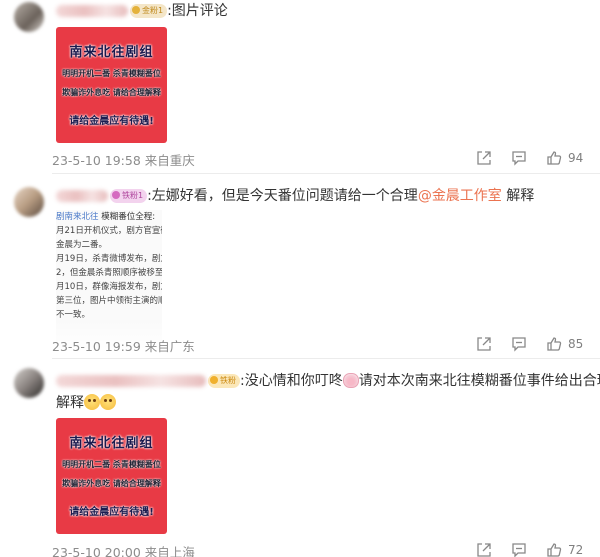 This screenshot has width=600, height=557. What do you see at coordinates (350, 380) in the screenshot?
I see `pig-emoji-icon` at bounding box center [350, 380].